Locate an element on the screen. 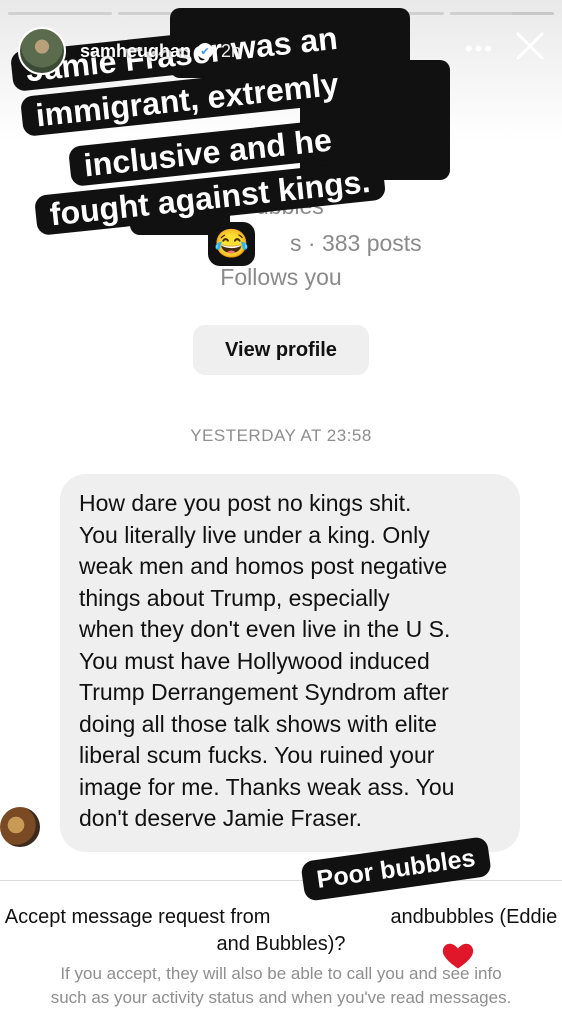 The width and height of the screenshot is (562, 1010). view-profile-button: View profile is located at coordinates (281, 350).